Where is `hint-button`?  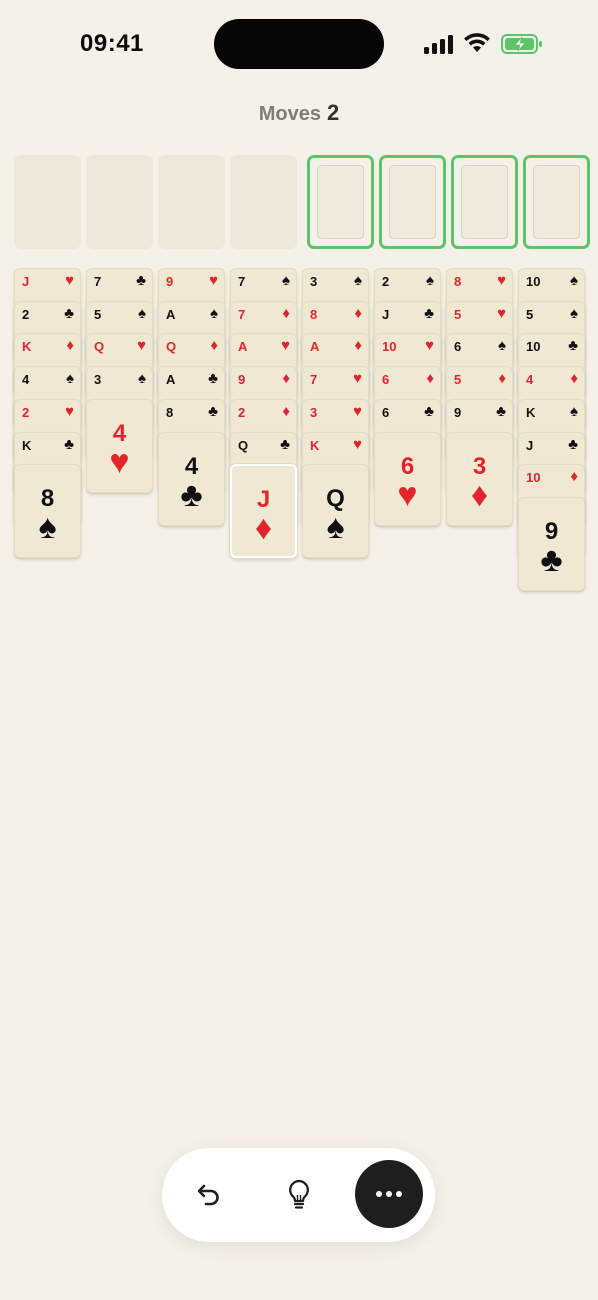 hint-button is located at coordinates (299, 1195).